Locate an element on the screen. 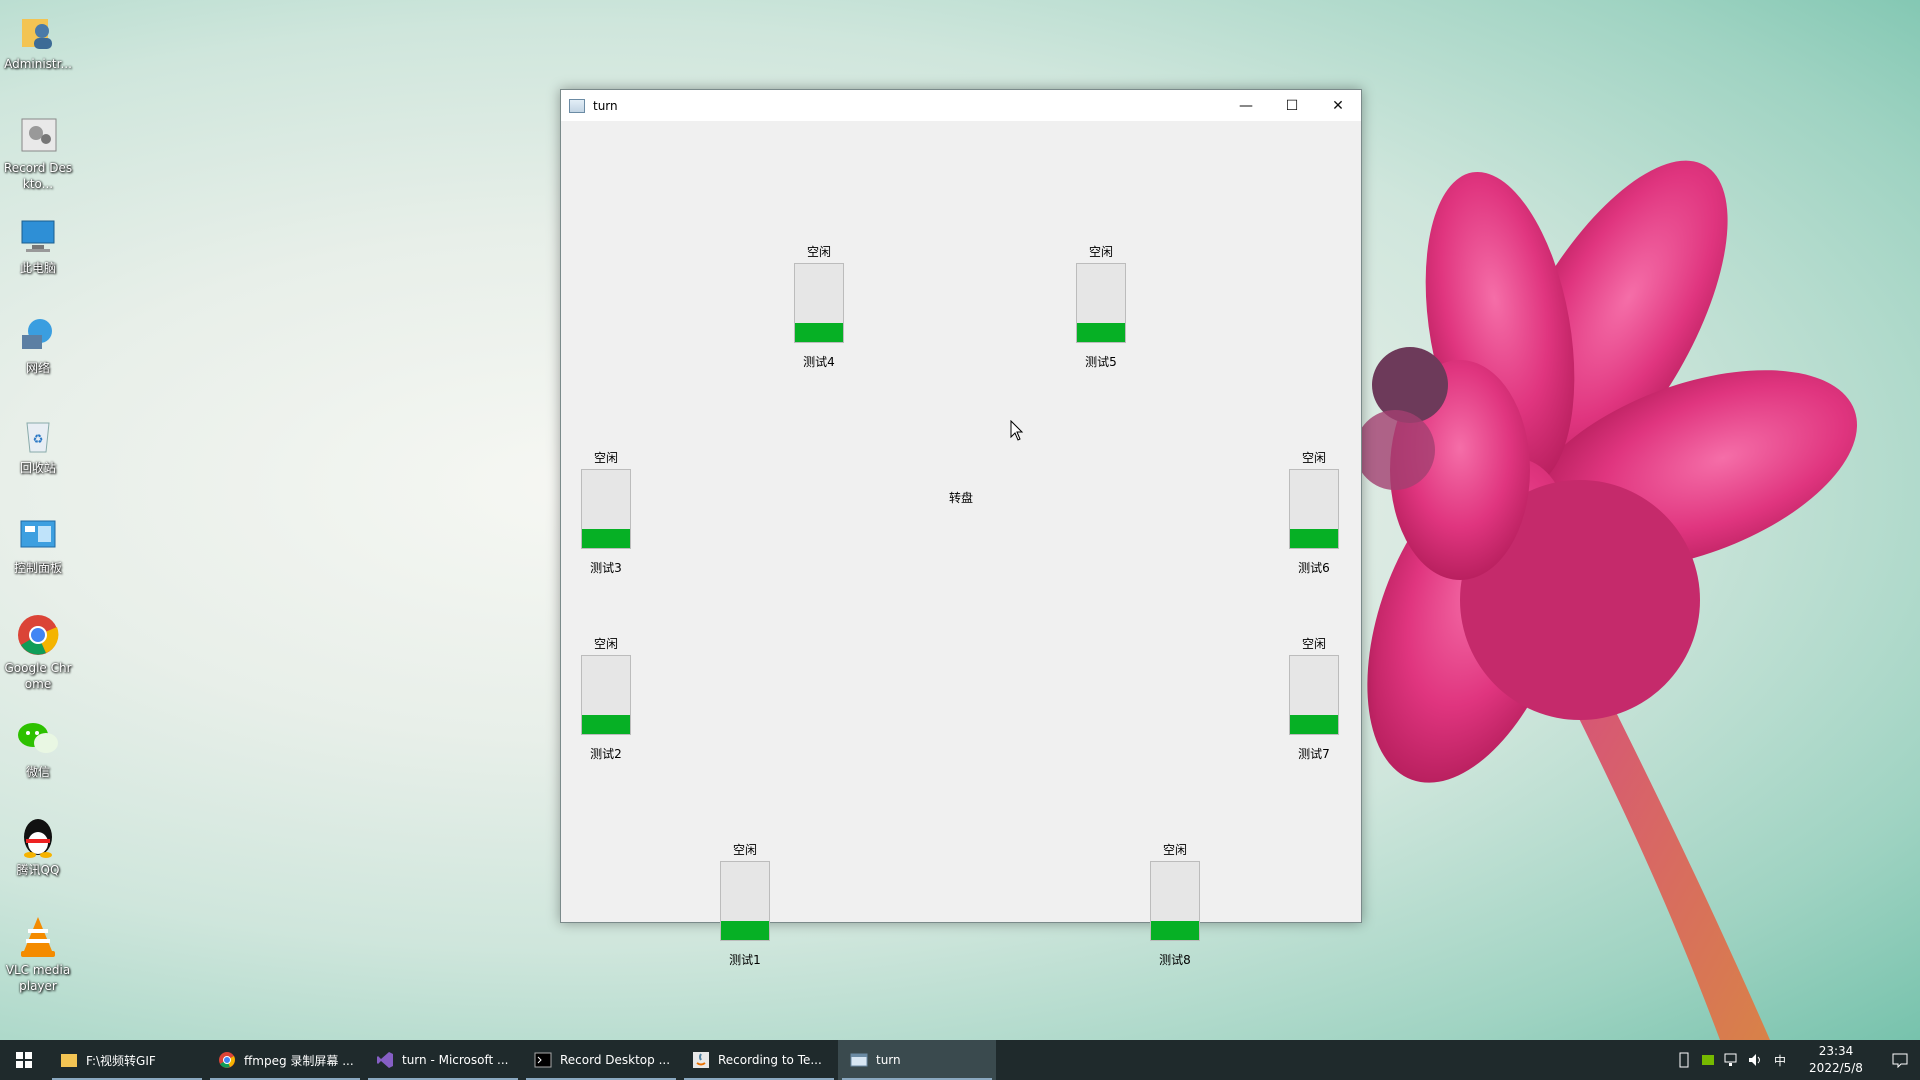 Image resolution: width=1920 pixels, height=1080 pixels. window-app-icon is located at coordinates (859, 1060).